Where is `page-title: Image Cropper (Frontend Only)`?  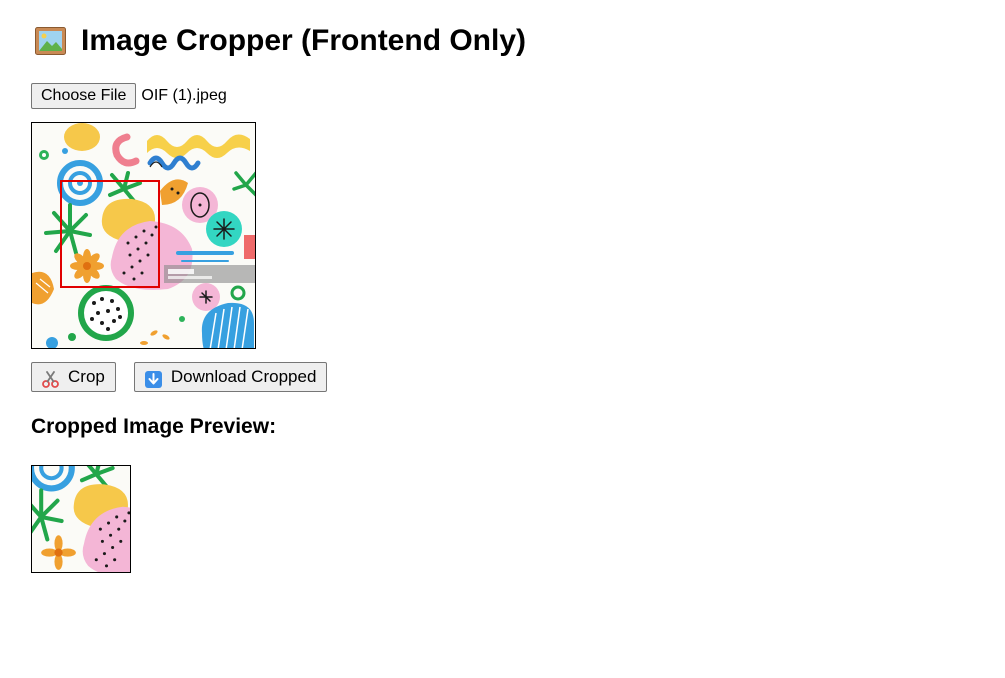
page-title: Image Cropper (Frontend Only) is located at coordinates (304, 40).